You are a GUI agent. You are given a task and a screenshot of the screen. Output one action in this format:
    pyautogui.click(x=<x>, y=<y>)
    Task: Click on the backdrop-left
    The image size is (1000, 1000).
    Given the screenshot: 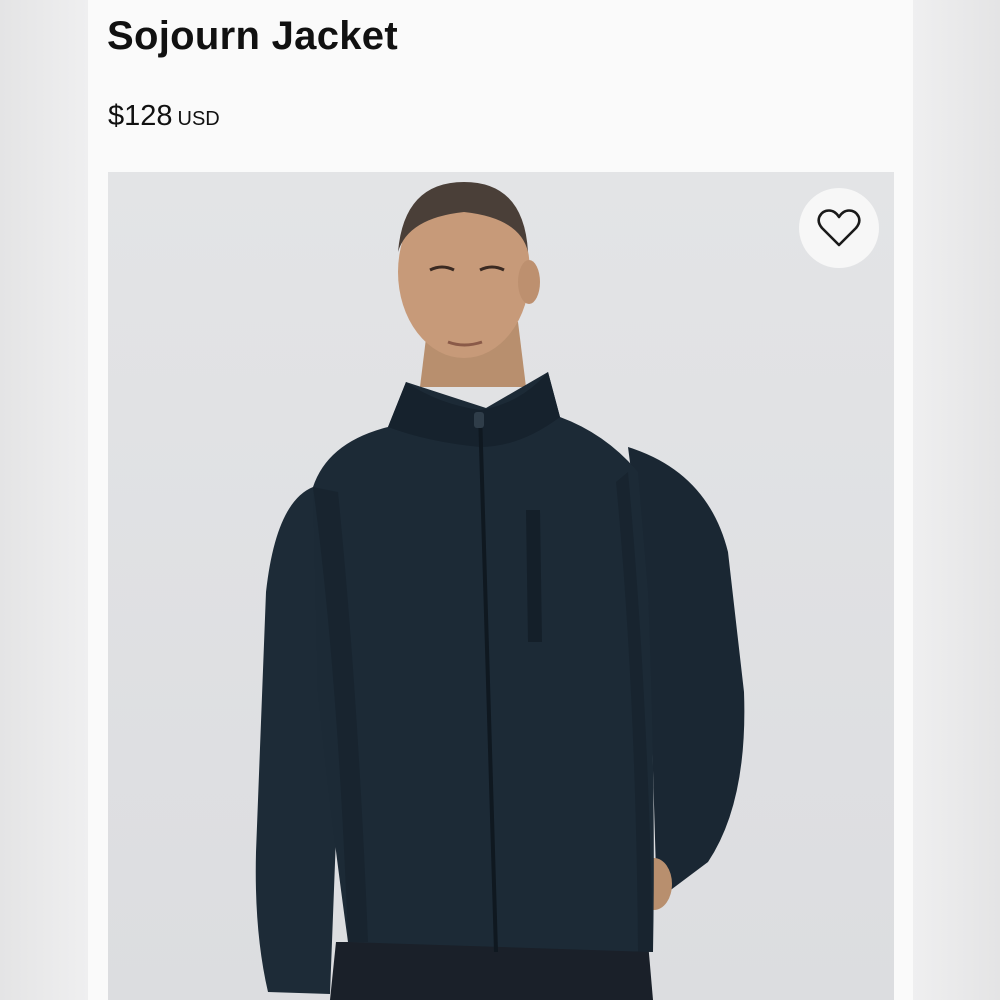 What is the action you would take?
    pyautogui.click(x=44, y=500)
    